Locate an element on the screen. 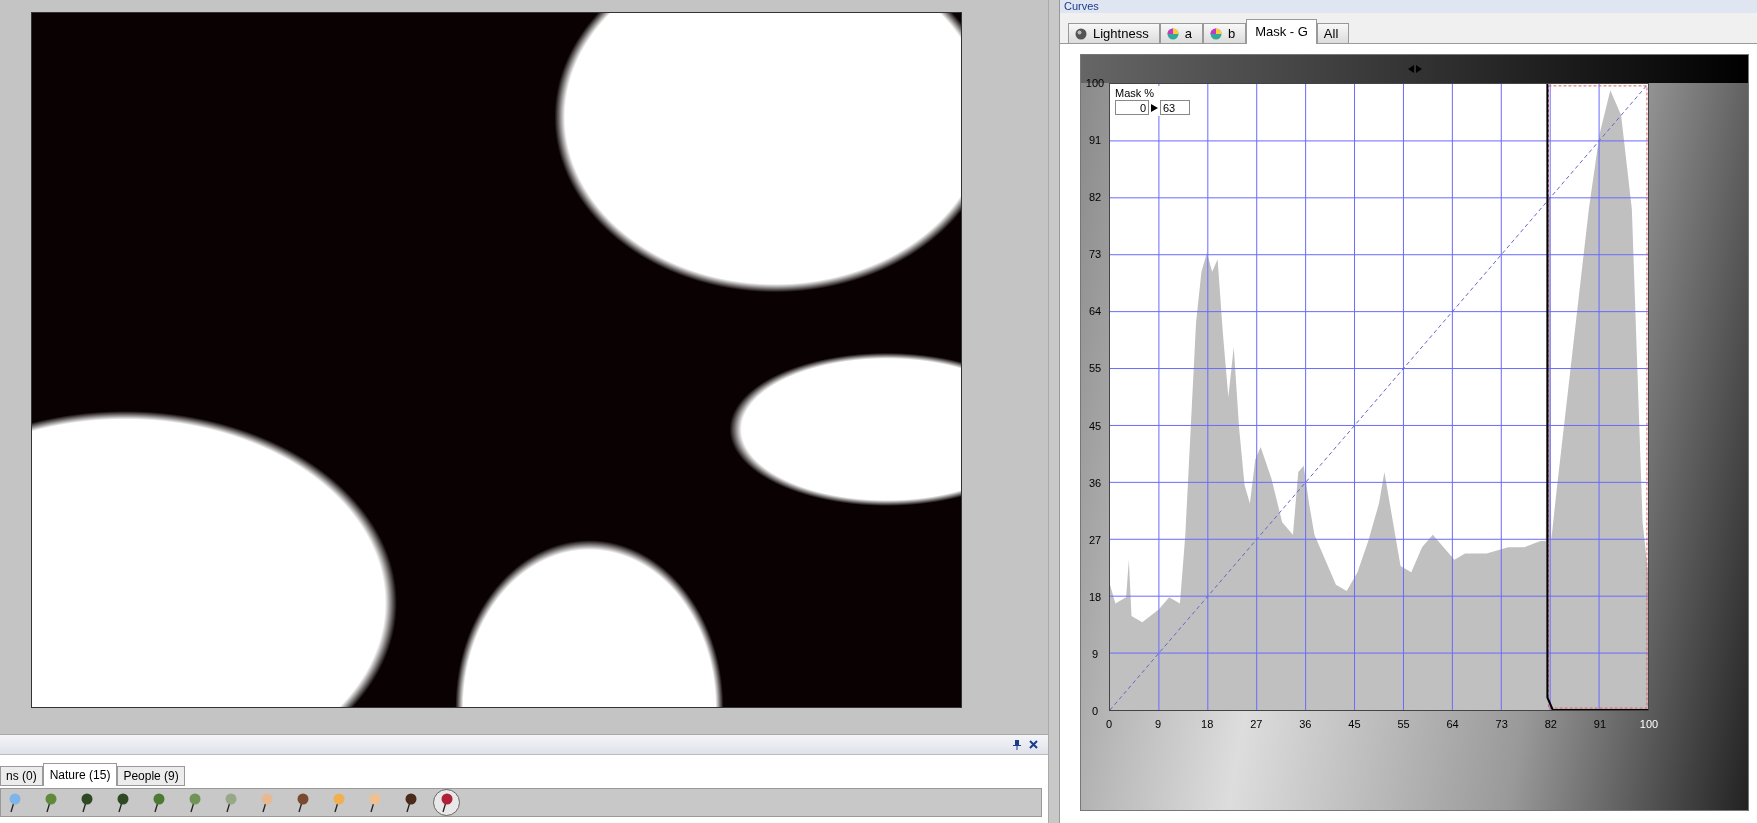 Image resolution: width=1757 pixels, height=823 pixels. mask-curve-drawing is located at coordinates (1597, 397).